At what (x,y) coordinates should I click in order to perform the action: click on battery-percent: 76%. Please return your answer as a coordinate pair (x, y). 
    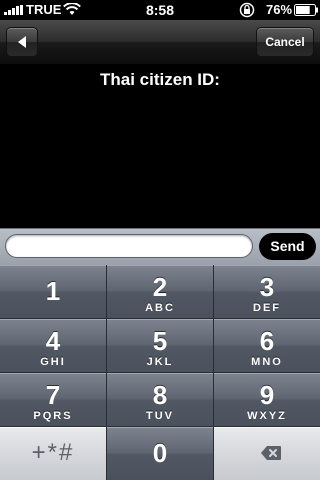
    Looking at the image, I should click on (279, 9).